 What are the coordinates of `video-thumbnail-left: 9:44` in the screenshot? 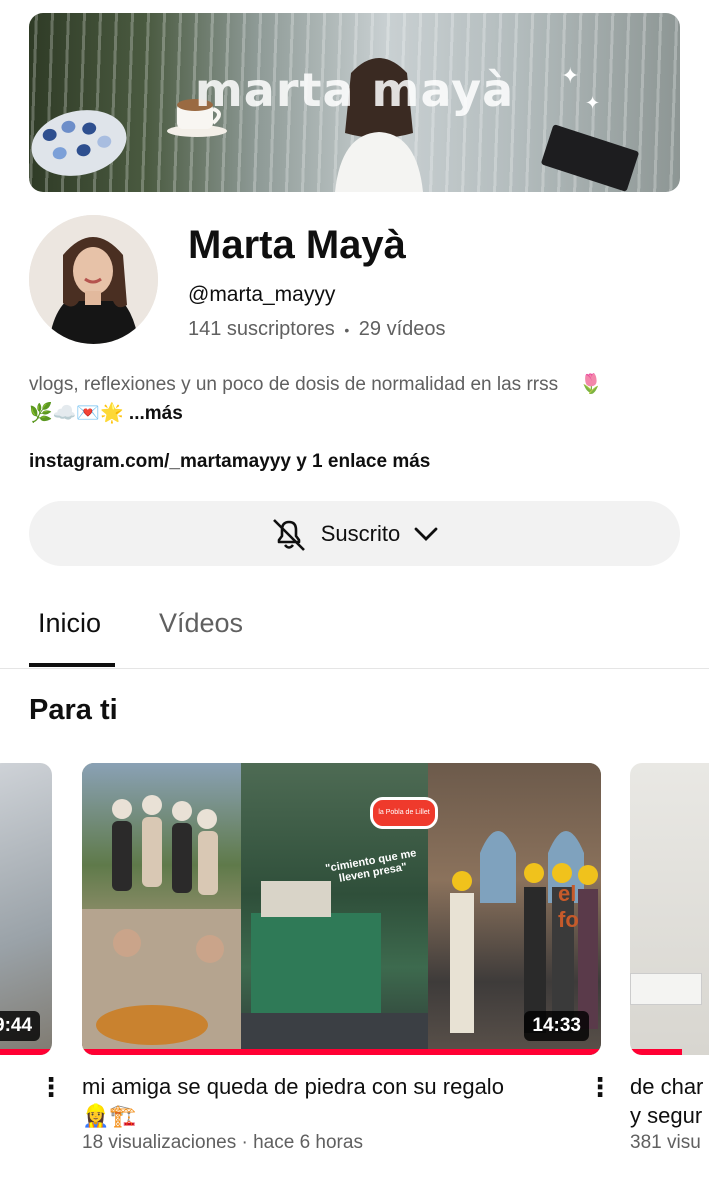 It's located at (26, 909).